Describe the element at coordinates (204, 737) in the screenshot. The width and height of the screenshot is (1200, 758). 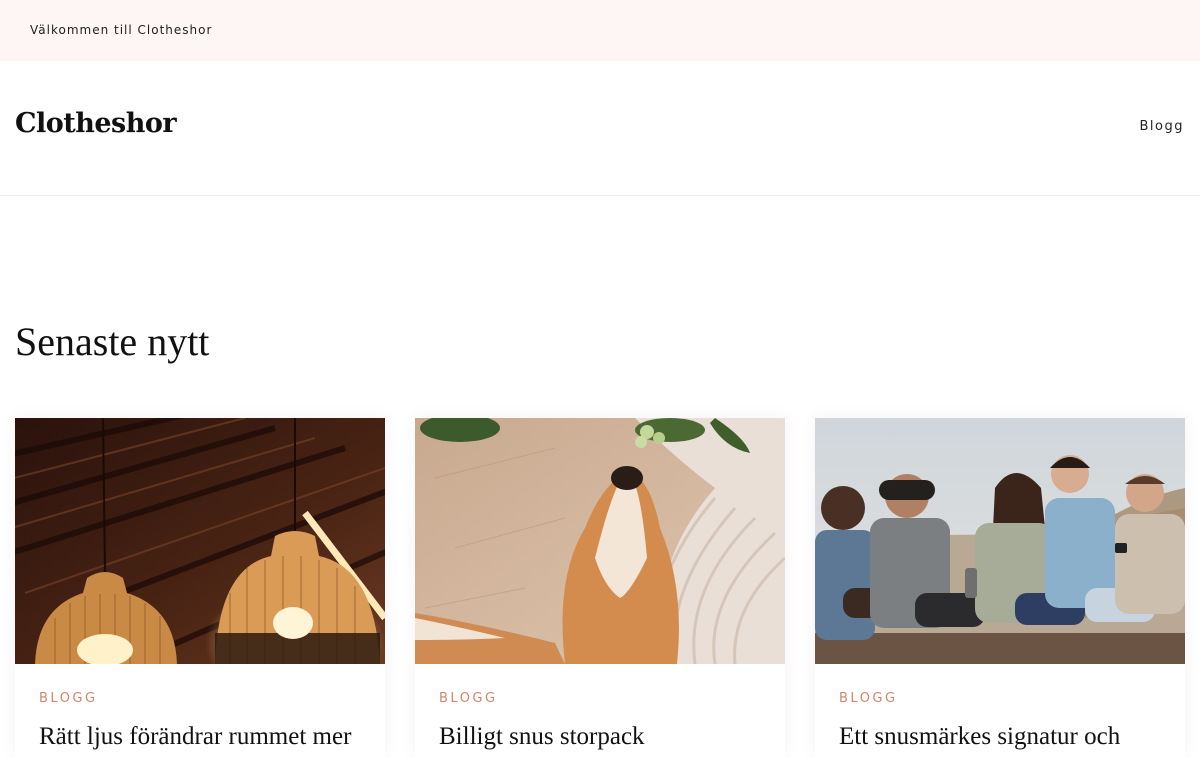
I see `post-title: Rätt ljus förändrar rummet mer` at that location.